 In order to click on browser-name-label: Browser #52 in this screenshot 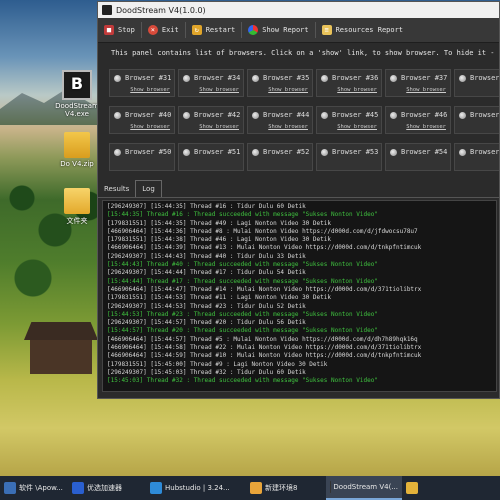, I will do `click(286, 152)`.